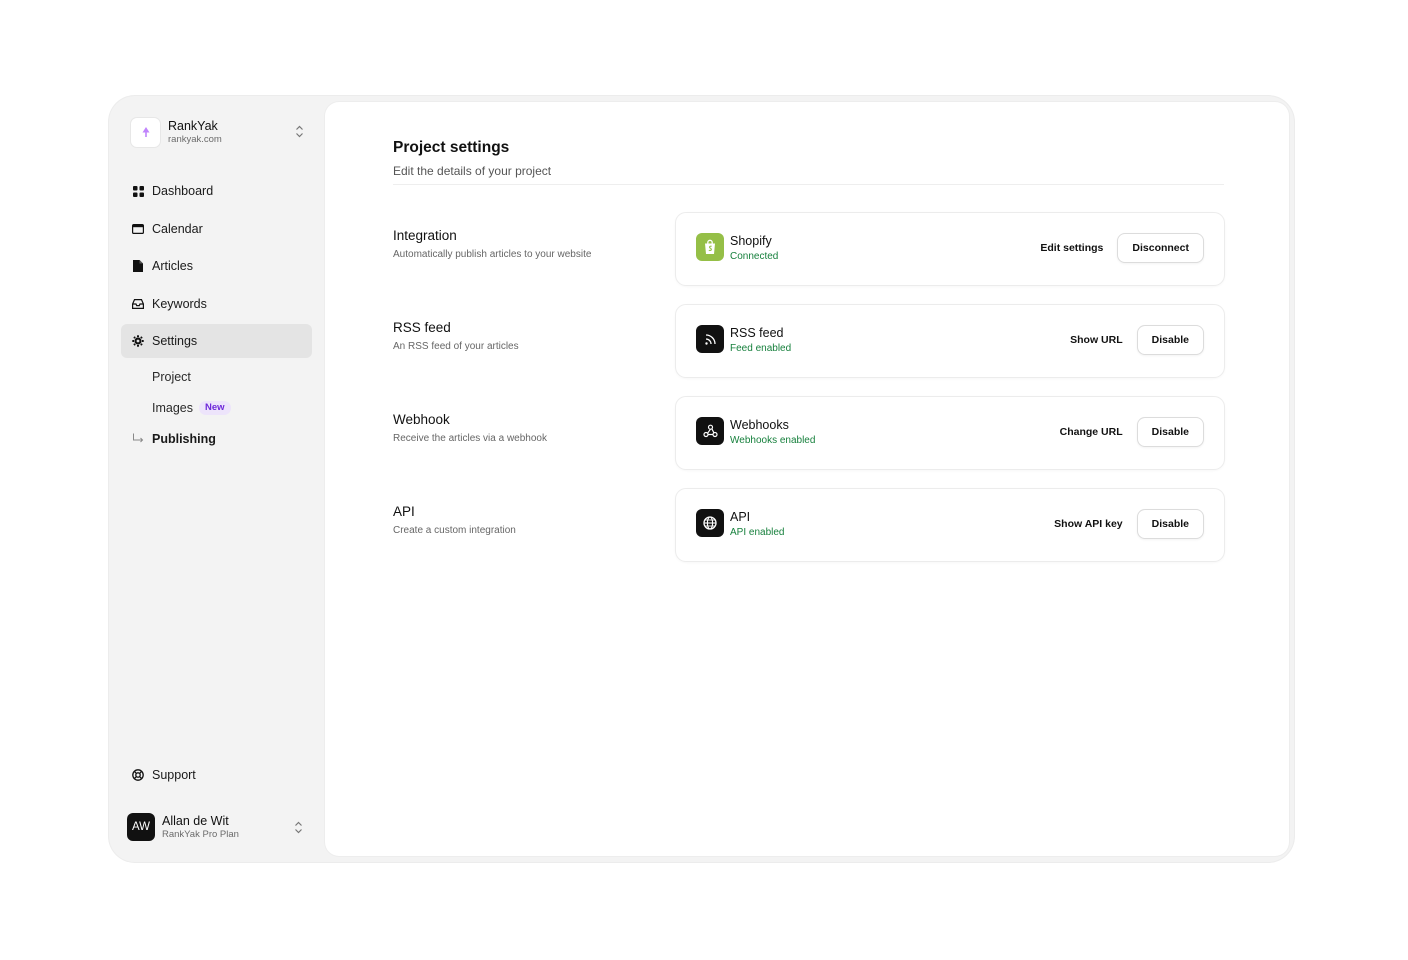 Image resolution: width=1408 pixels, height=960 pixels. I want to click on rss-card: RSS feed Feed enabled Show URL Disable, so click(950, 341).